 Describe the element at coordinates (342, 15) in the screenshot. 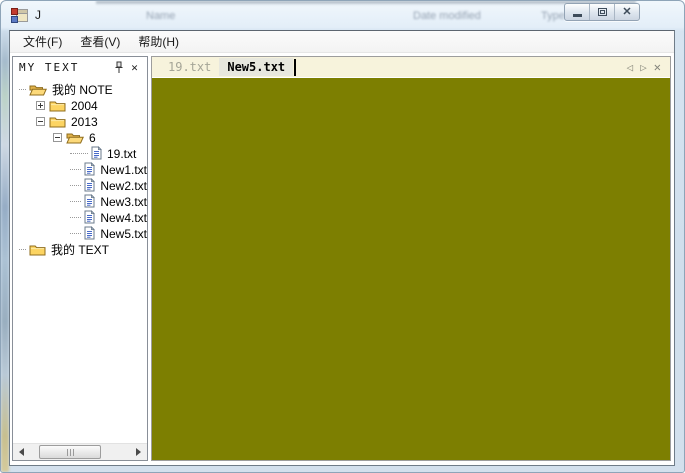

I see `titlebar: J Name Date modified Type ✕` at that location.